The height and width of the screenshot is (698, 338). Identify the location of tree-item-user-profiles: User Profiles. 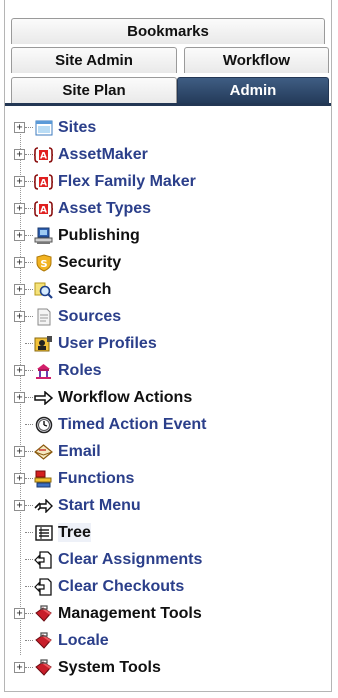
(168, 343).